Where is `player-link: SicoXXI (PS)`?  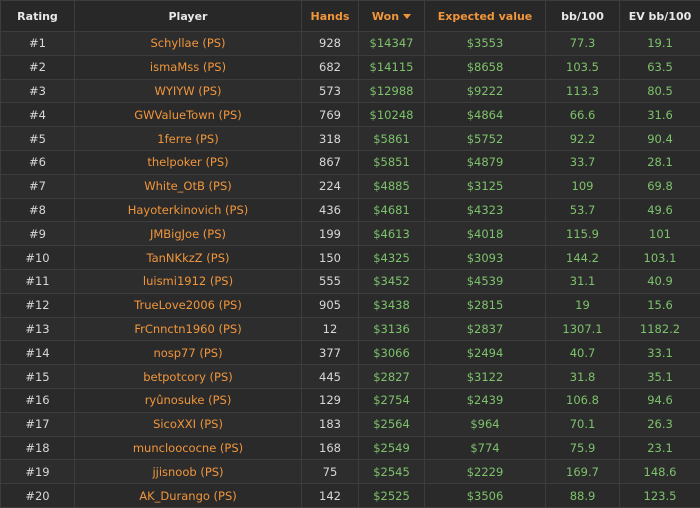 player-link: SicoXXI (PS) is located at coordinates (188, 424).